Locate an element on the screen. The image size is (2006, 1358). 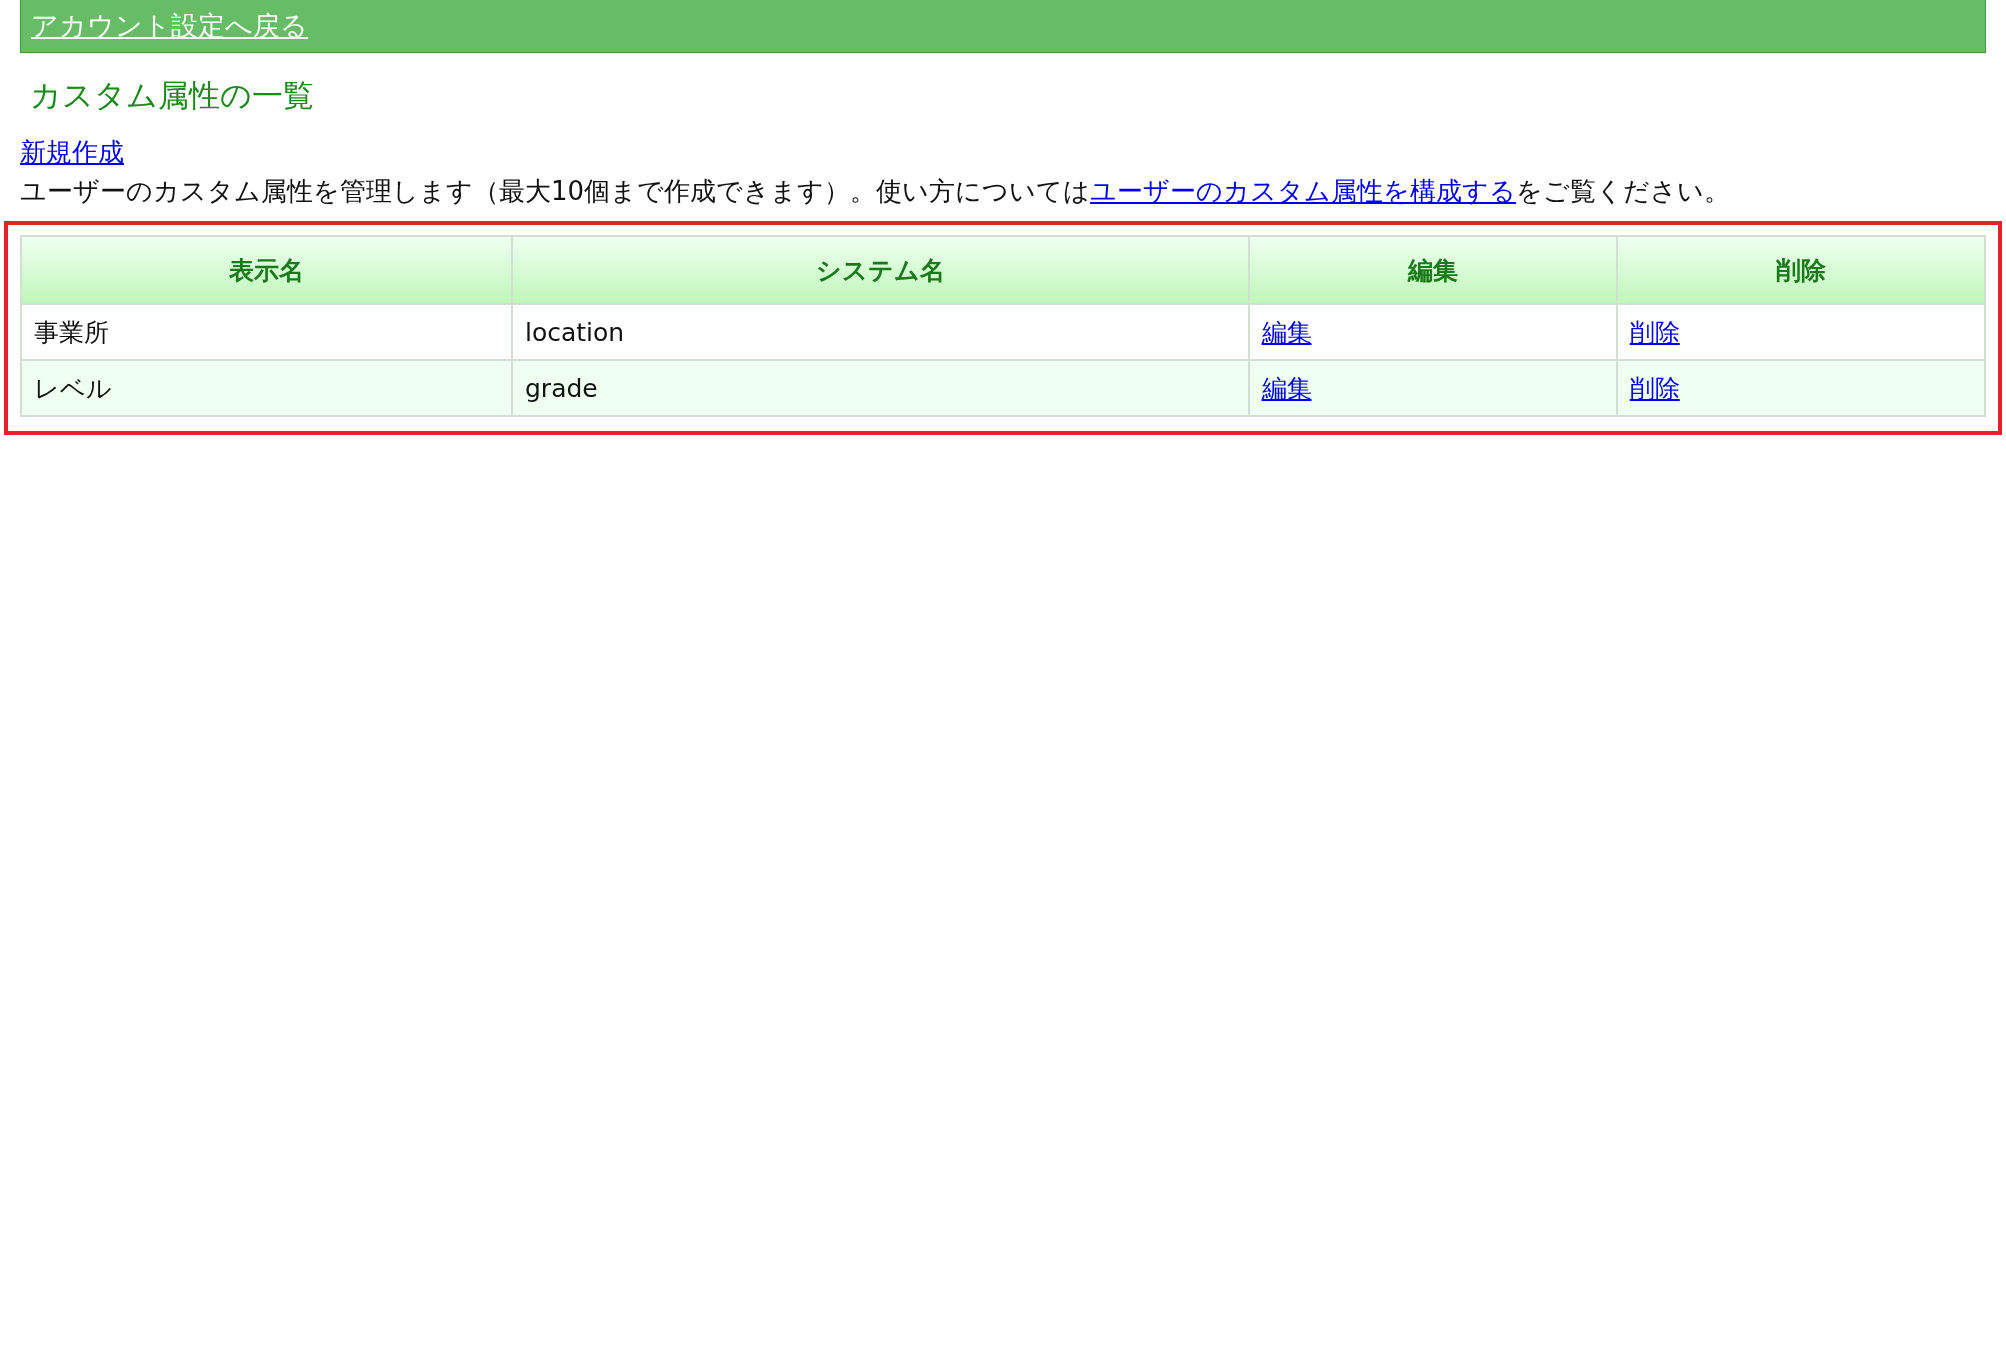
create-new-link: 新規作成 is located at coordinates (72, 152).